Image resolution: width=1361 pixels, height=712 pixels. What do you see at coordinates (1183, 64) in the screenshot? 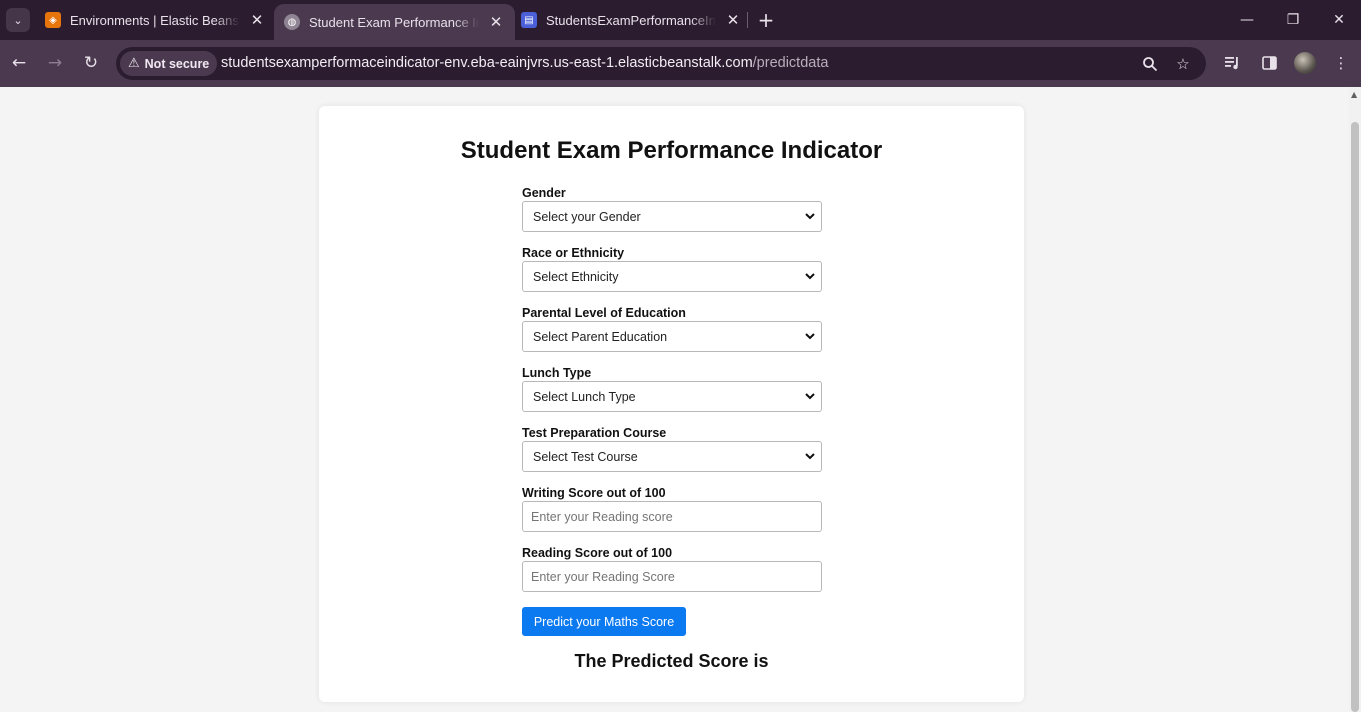
I see `bookmark-star-icon: ☆` at bounding box center [1183, 64].